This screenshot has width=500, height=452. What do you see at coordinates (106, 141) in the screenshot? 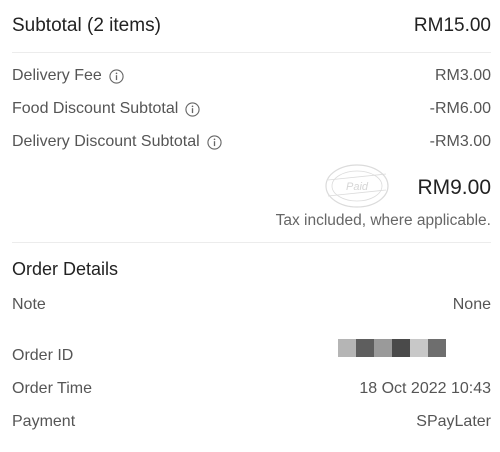
I see `delivery-discount-label: Delivery Discount Subtotal` at bounding box center [106, 141].